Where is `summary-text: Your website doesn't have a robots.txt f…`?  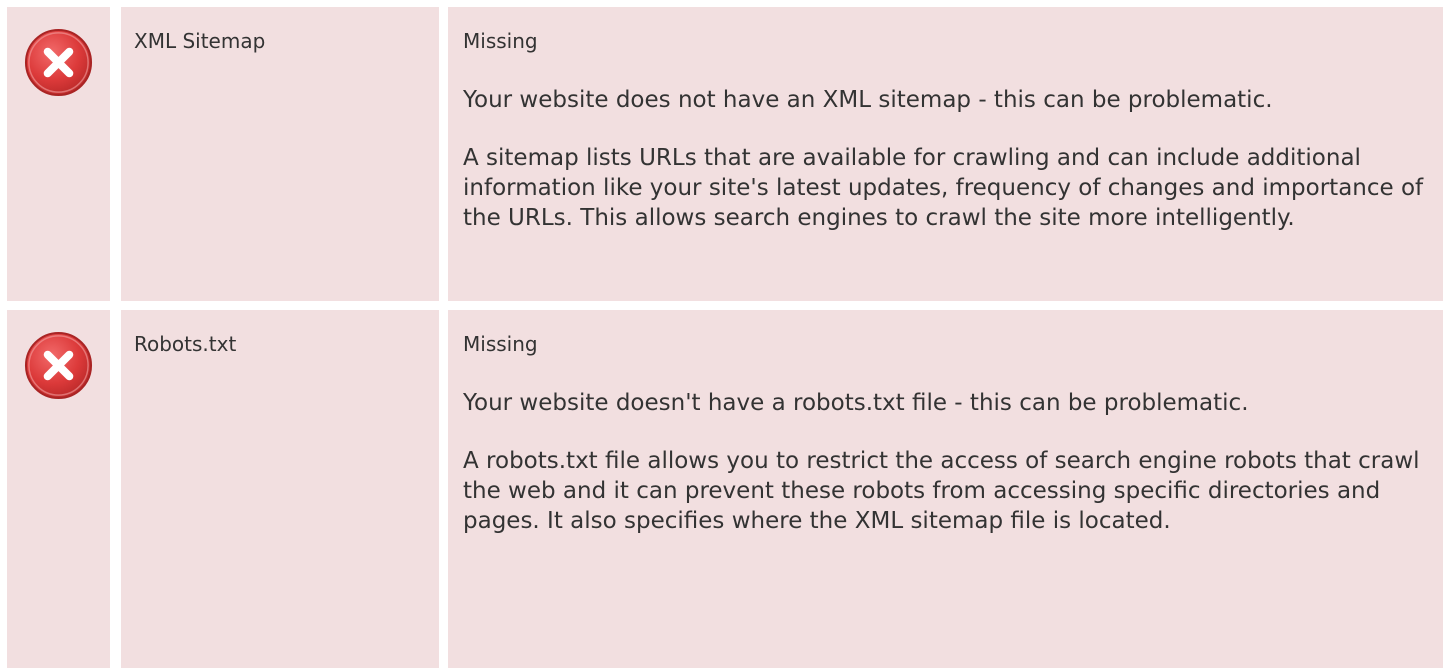 summary-text: Your website doesn't have a robots.txt f… is located at coordinates (856, 403).